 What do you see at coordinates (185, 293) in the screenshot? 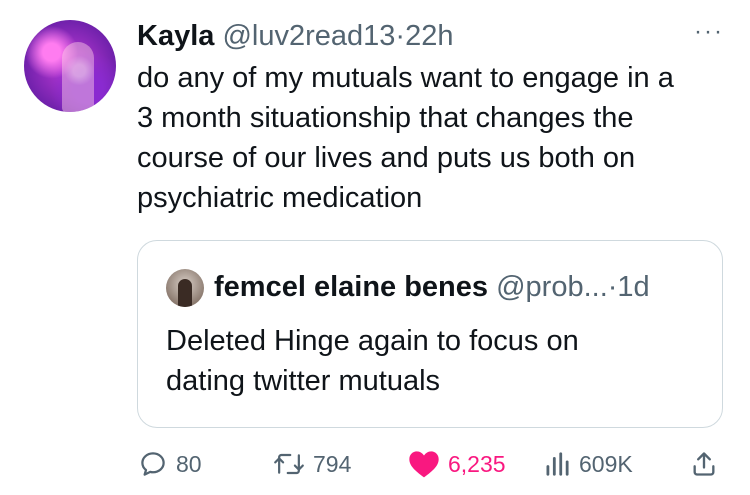
I see `quoted-avatar-photo` at bounding box center [185, 293].